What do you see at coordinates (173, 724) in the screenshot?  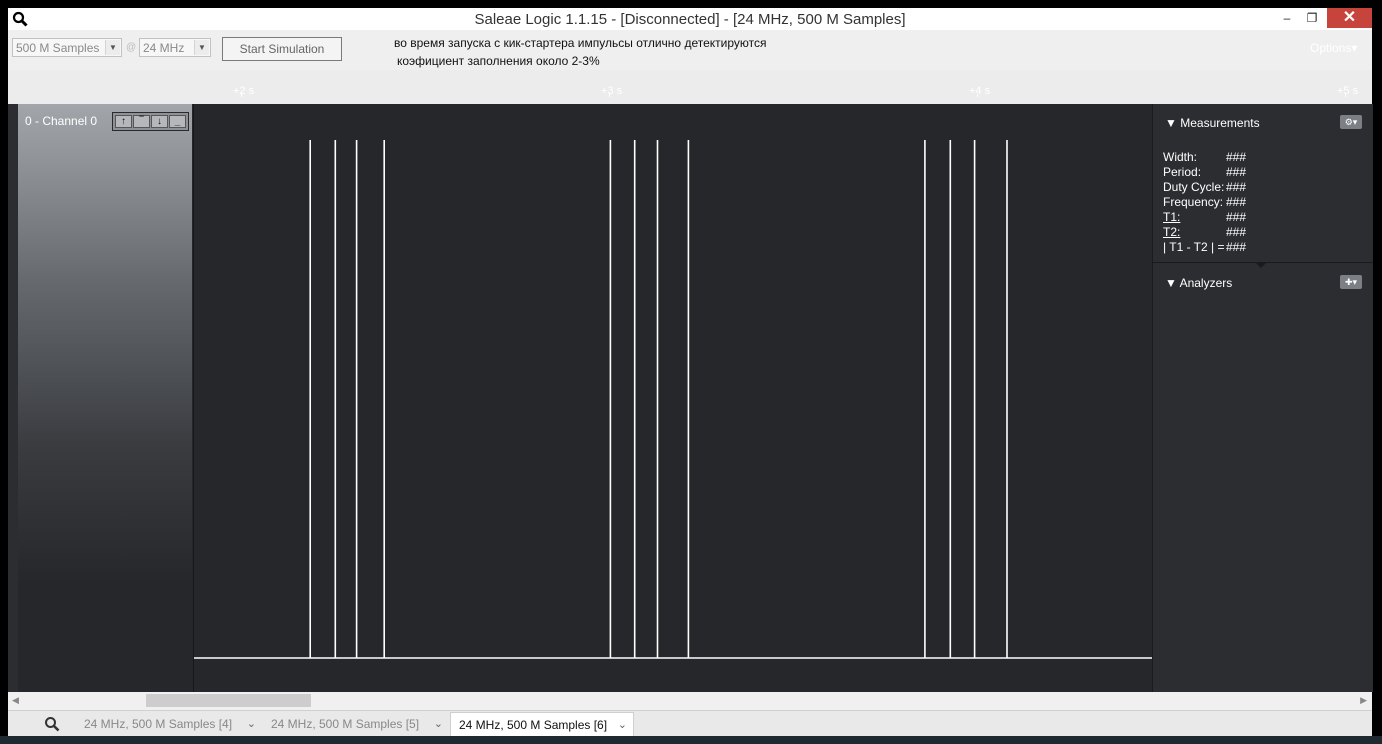 I see `session-tab-4: 24 MHz, 500 M Samples [4] ⌄` at bounding box center [173, 724].